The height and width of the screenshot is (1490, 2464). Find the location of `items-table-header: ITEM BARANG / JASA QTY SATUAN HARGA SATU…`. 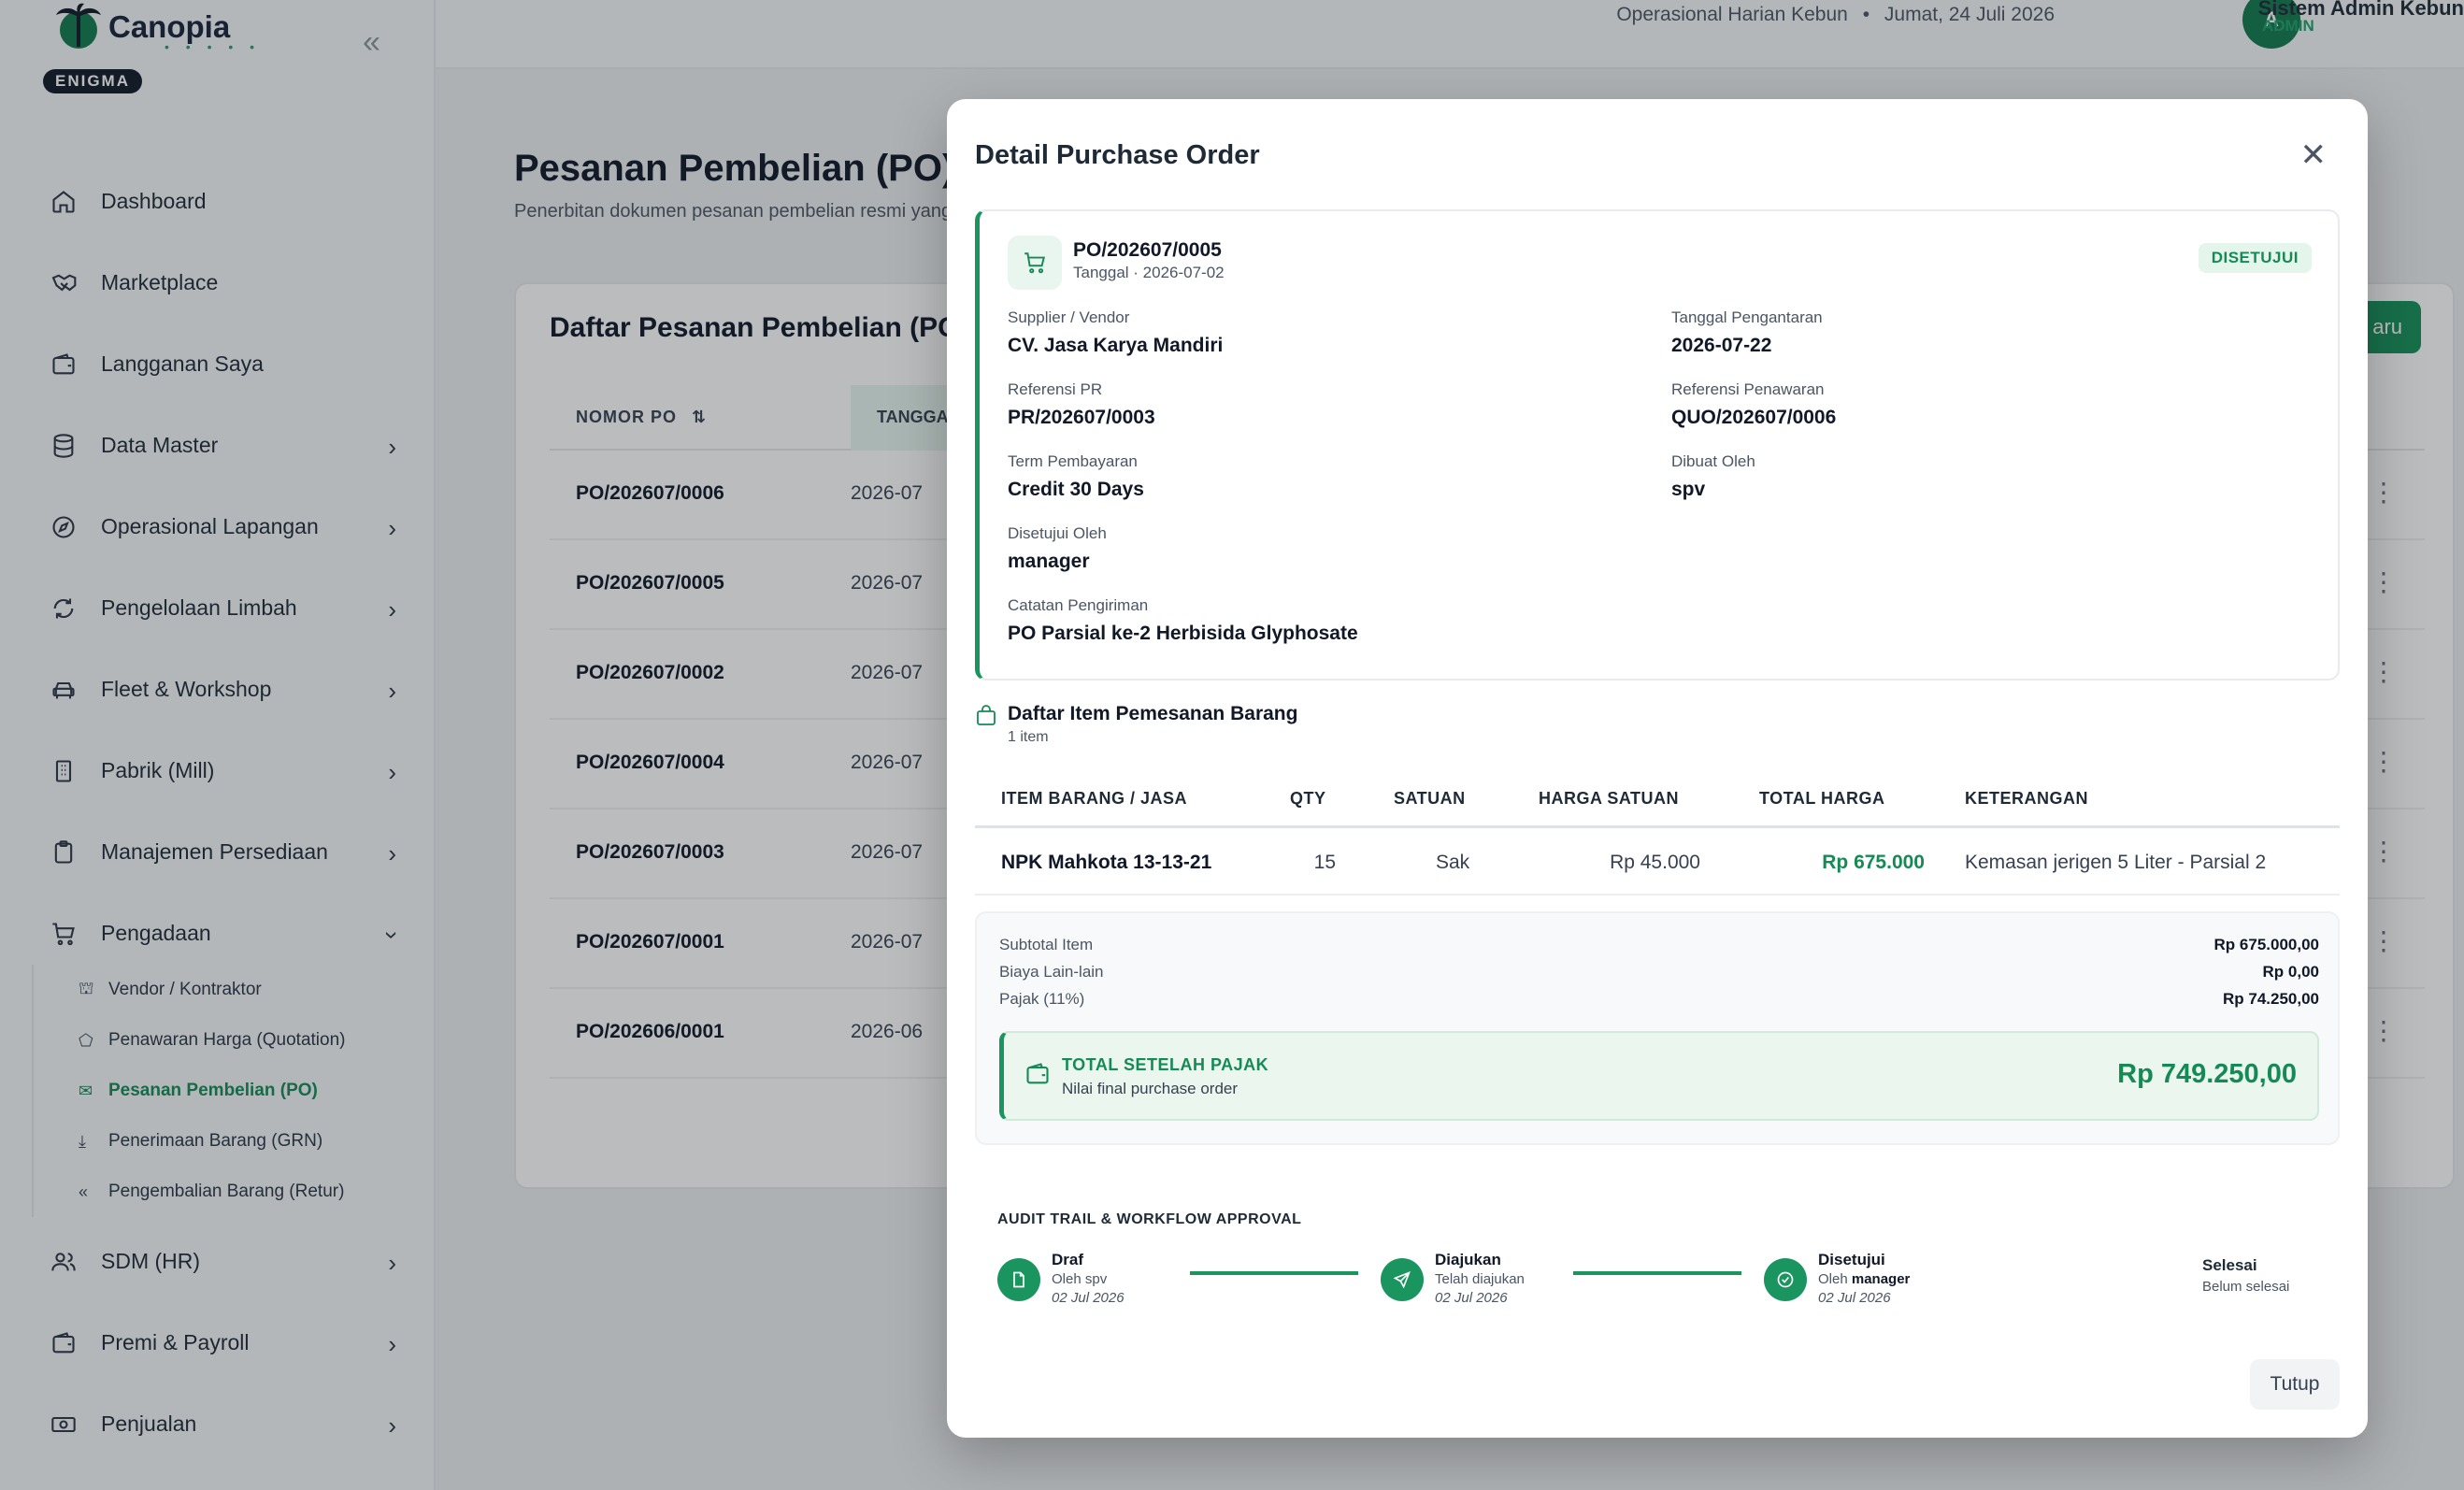

items-table-header: ITEM BARANG / JASA QTY SATUAN HARGA SATU… is located at coordinates (1657, 799).